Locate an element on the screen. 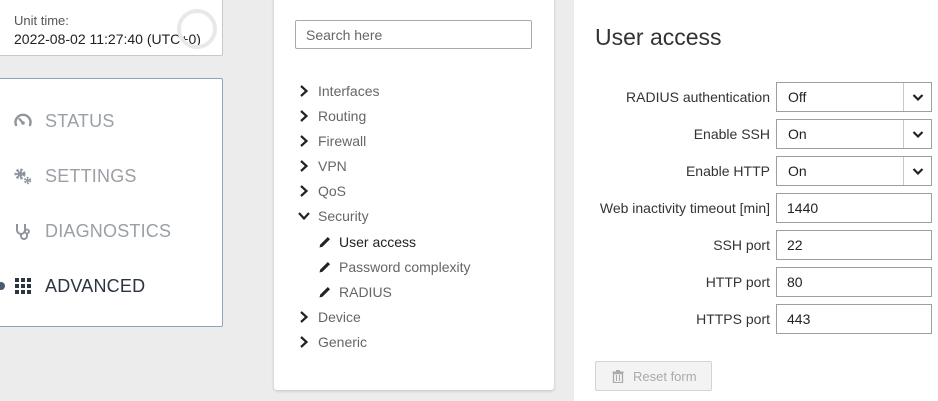 The image size is (938, 401). tree-item-label: Generic is located at coordinates (343, 342).